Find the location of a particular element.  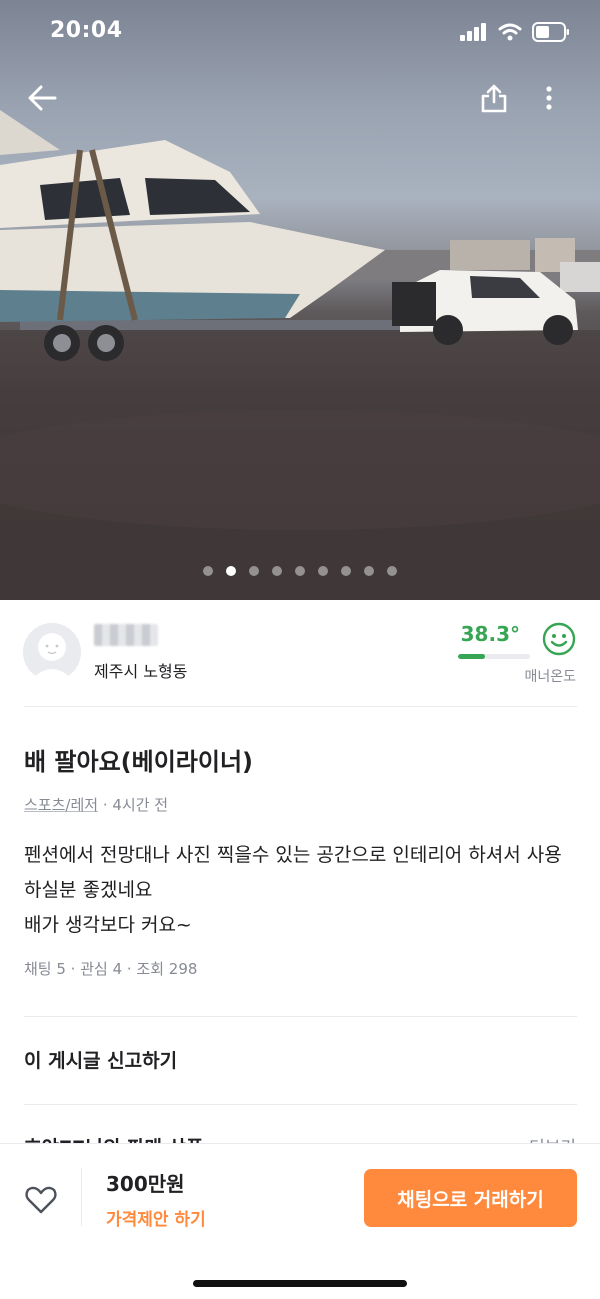

post-title: 배 팔아요(베이라이너) is located at coordinates (139, 762).